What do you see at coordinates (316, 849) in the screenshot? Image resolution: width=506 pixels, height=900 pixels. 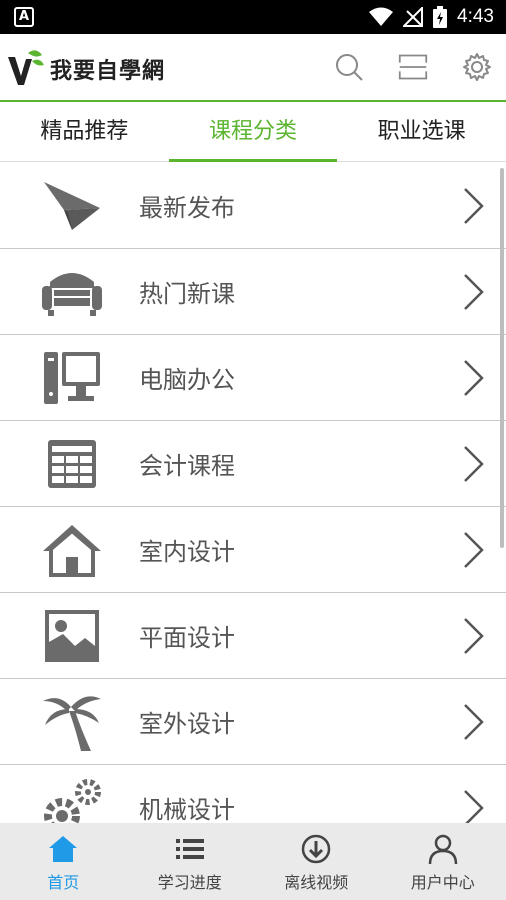 I see `download-icon` at bounding box center [316, 849].